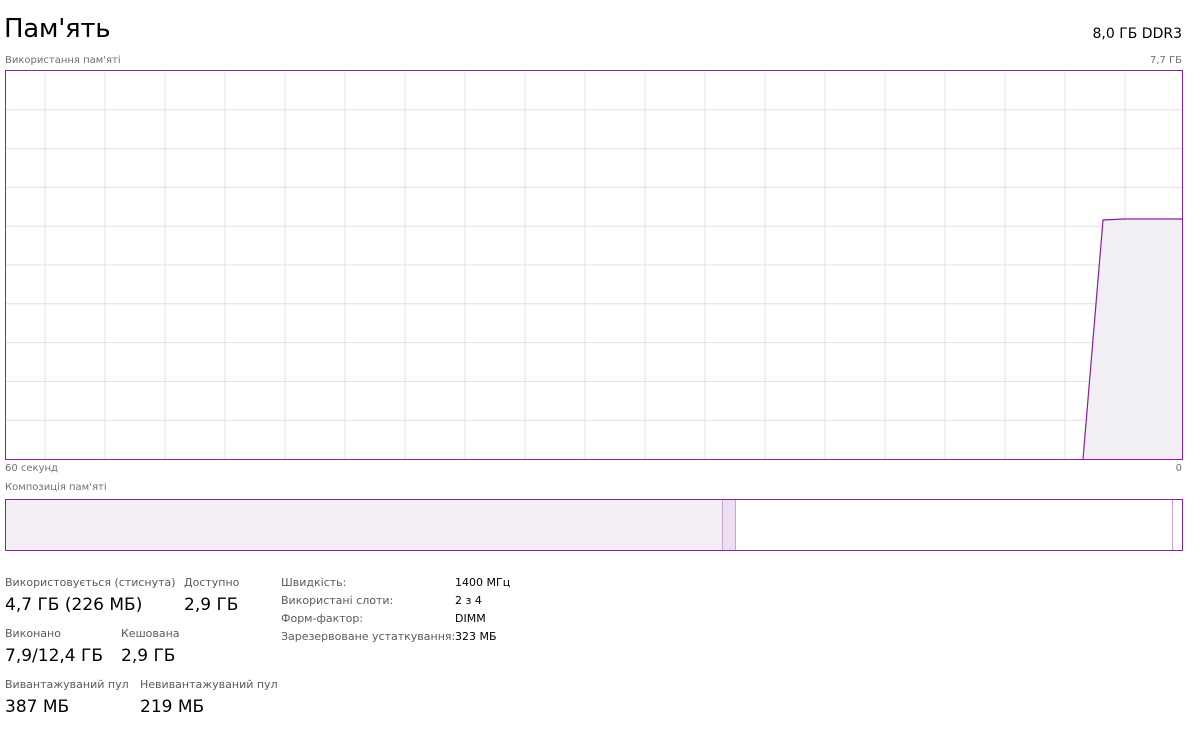 The height and width of the screenshot is (732, 1200). Describe the element at coordinates (476, 636) in the screenshot. I see `reserved-value: 323 МБ` at that location.